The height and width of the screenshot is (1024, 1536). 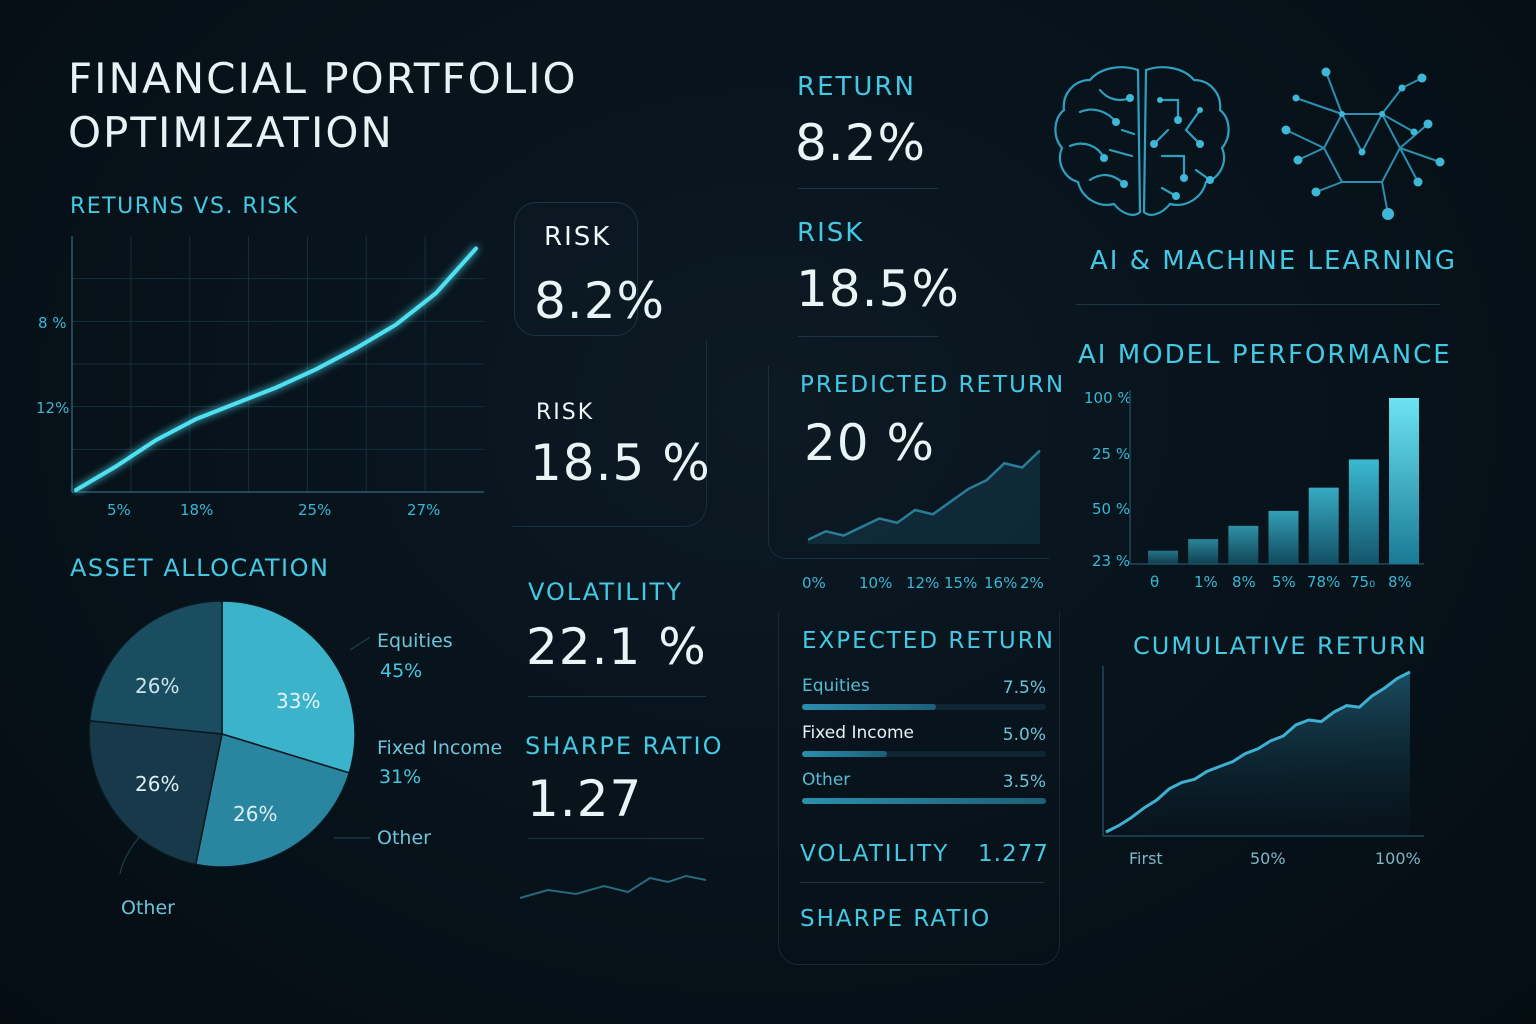 What do you see at coordinates (323, 78) in the screenshot?
I see `page-title-line1: FINANCIAL PORTFOLIO` at bounding box center [323, 78].